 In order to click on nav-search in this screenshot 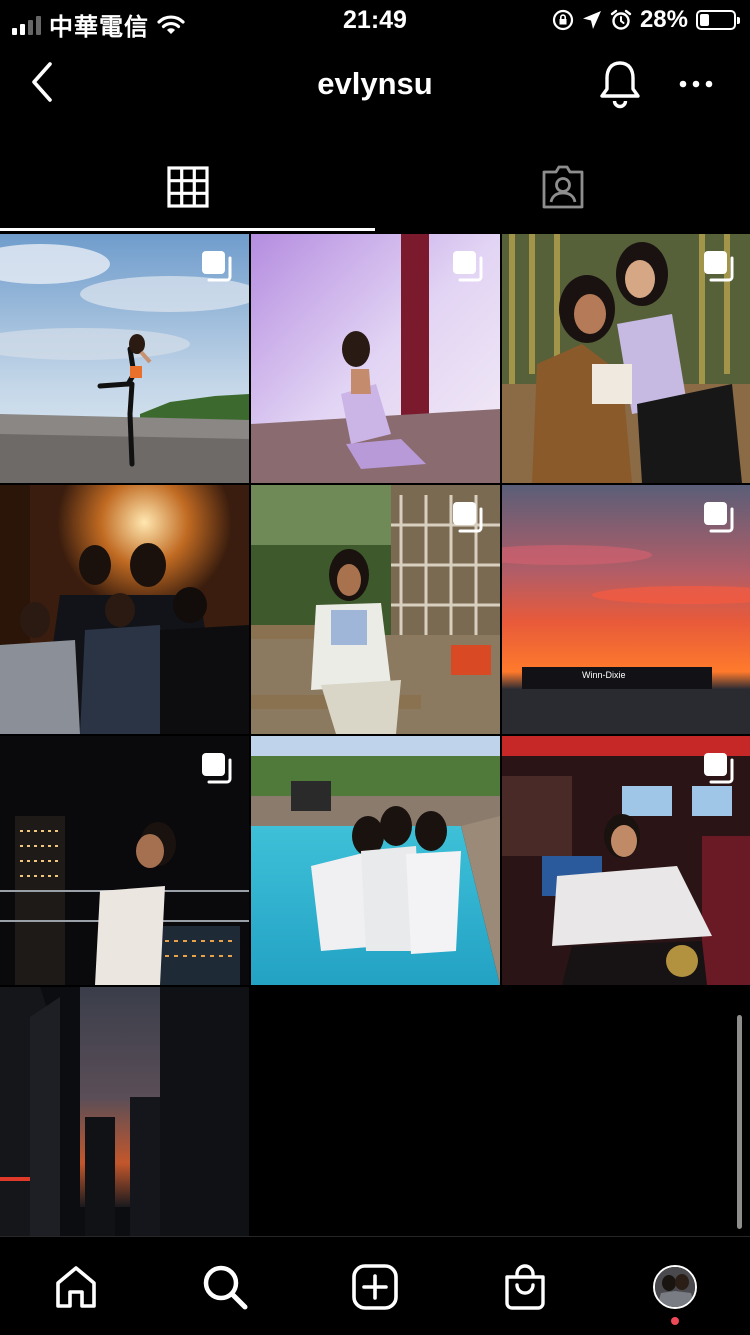, I will do `click(225, 1287)`.